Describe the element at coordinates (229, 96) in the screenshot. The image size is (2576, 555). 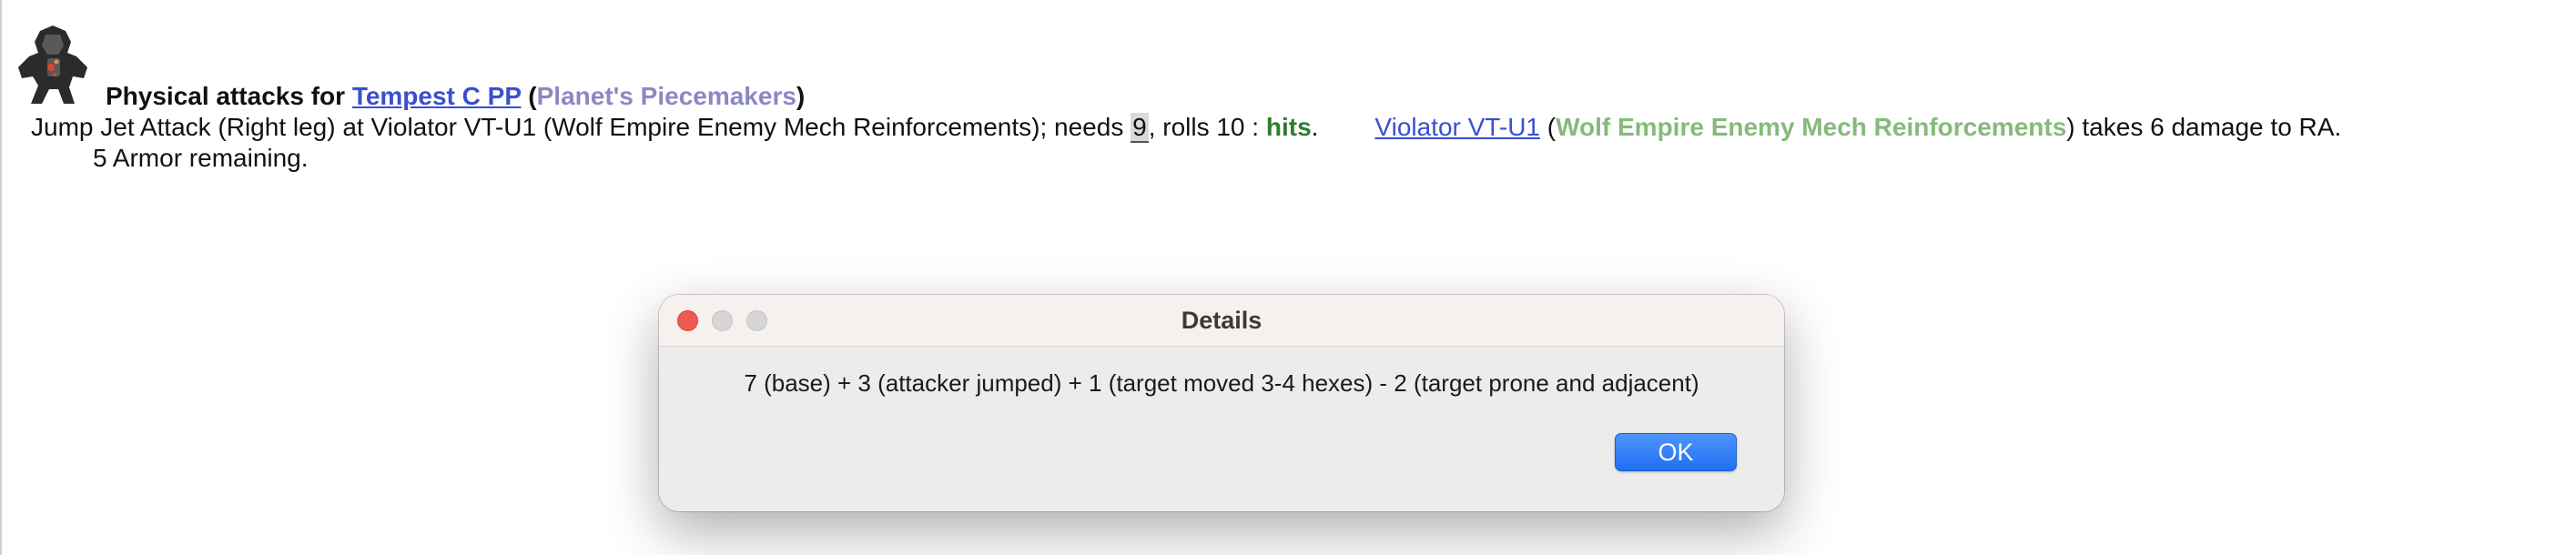
I see `title-prefix: Physical attacks for` at that location.